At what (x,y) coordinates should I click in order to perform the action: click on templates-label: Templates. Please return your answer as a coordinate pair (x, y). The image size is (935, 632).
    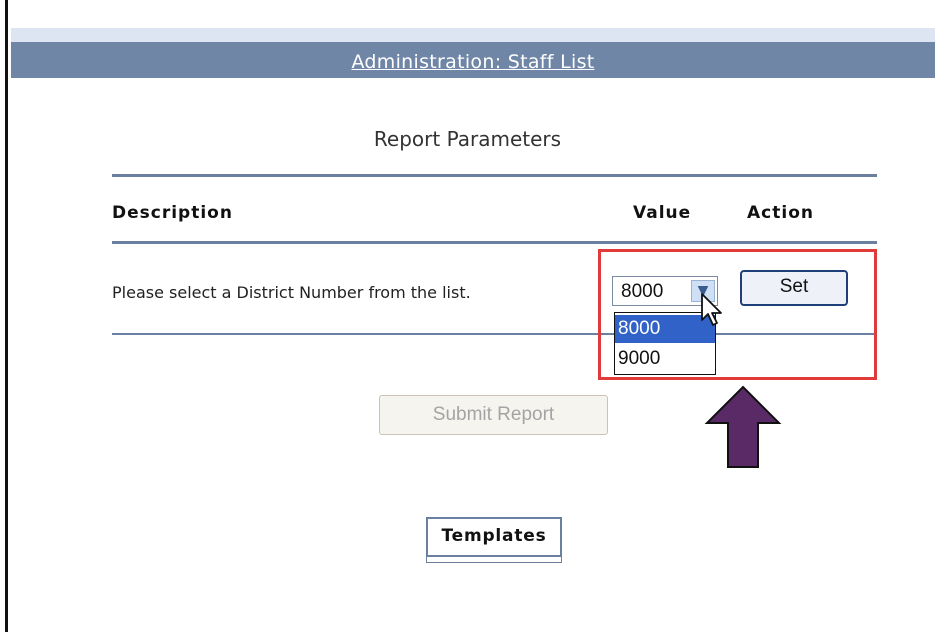
    Looking at the image, I should click on (494, 536).